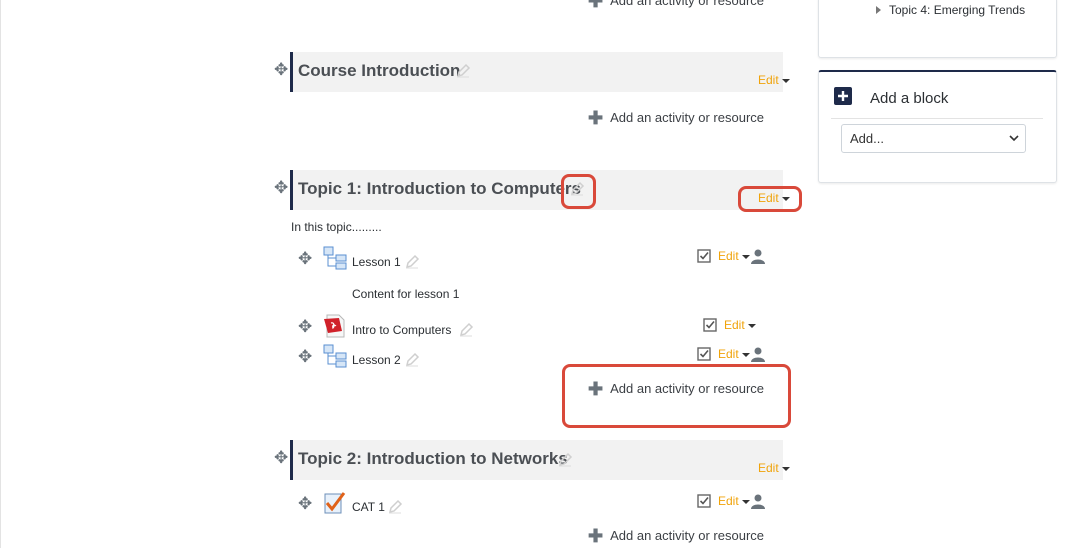  What do you see at coordinates (433, 458) in the screenshot?
I see `section-title: Topic 2: Introduction to Networks` at bounding box center [433, 458].